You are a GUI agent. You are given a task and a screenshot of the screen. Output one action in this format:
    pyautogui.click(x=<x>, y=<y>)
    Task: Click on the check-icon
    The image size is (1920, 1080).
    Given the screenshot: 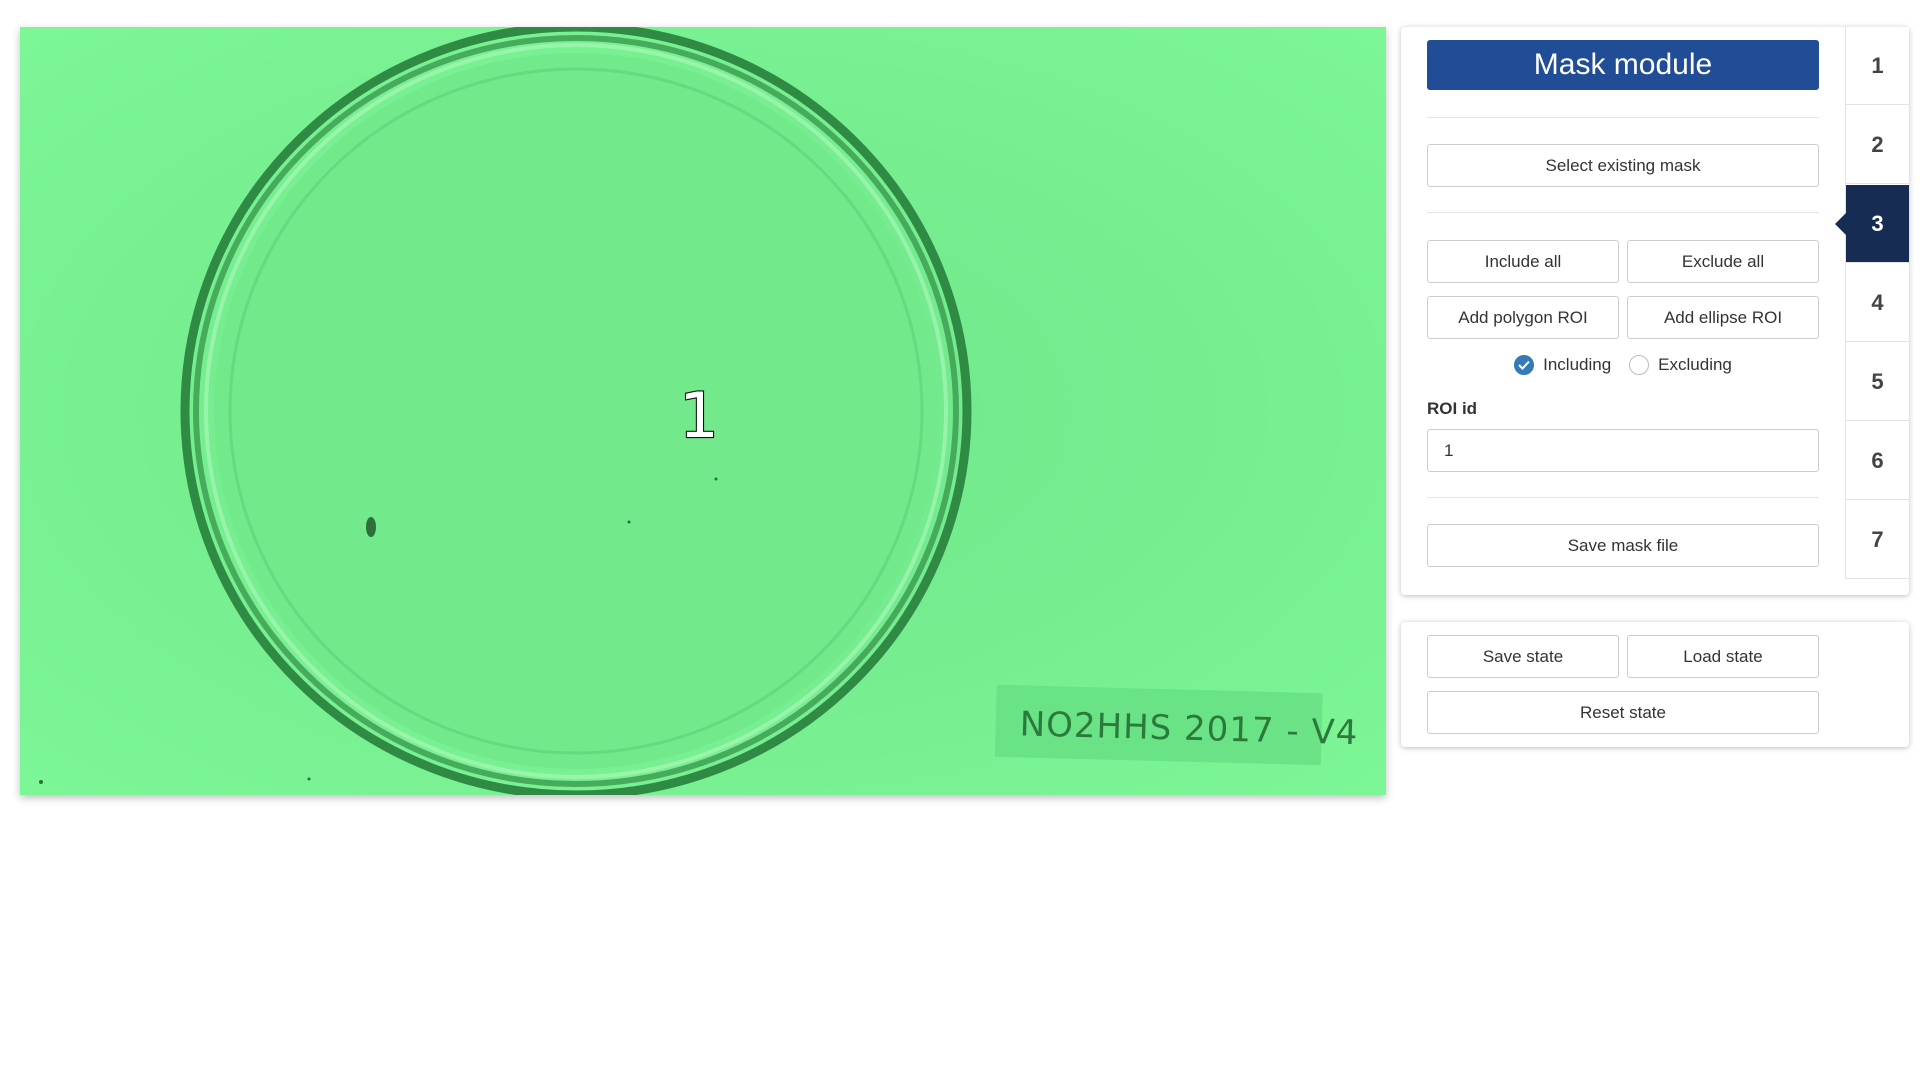 What is the action you would take?
    pyautogui.click(x=1524, y=365)
    